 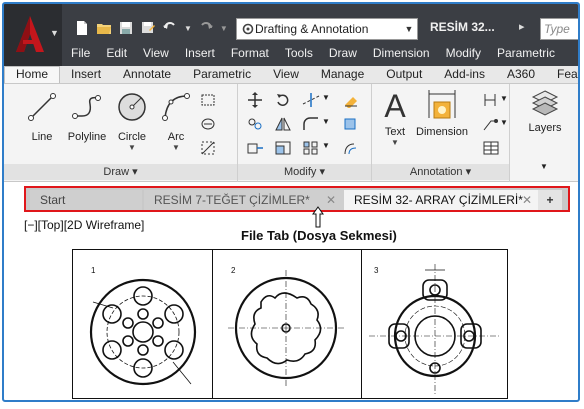 I want to click on workspace-switcher: Drafting & Annotation ▼, so click(x=327, y=29).